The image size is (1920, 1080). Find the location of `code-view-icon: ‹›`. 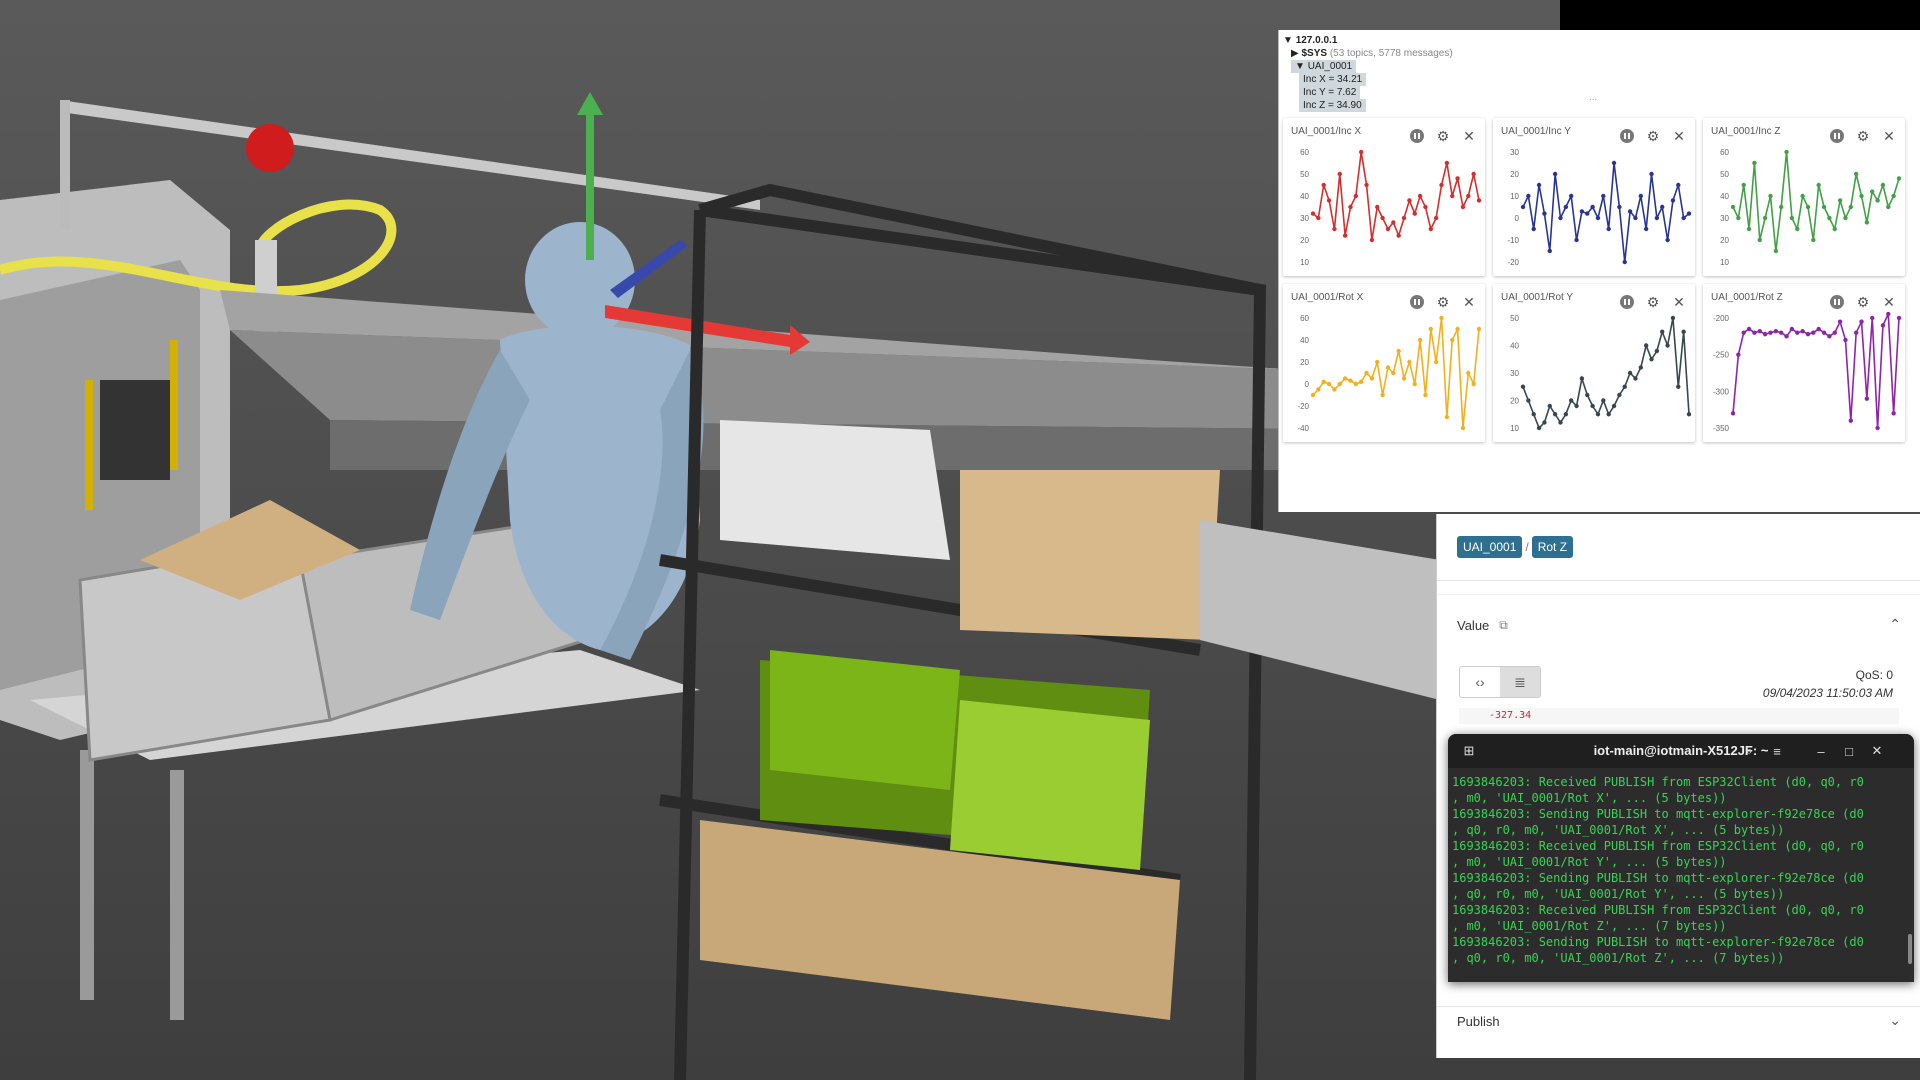

code-view-icon: ‹› is located at coordinates (1480, 682).